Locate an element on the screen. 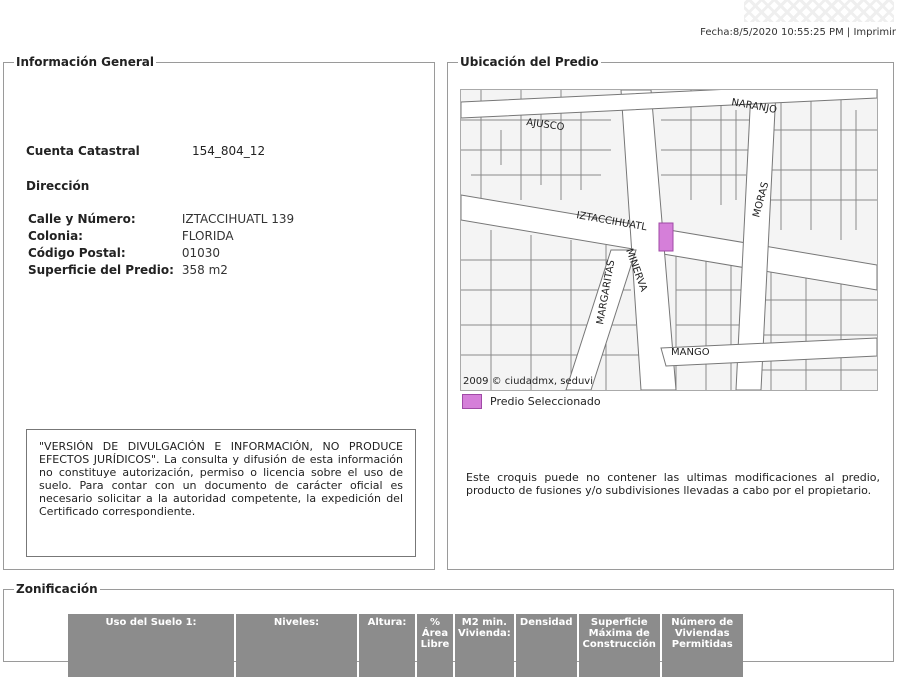 This screenshot has width=900, height=677. field-value: 01030 is located at coordinates (201, 253).